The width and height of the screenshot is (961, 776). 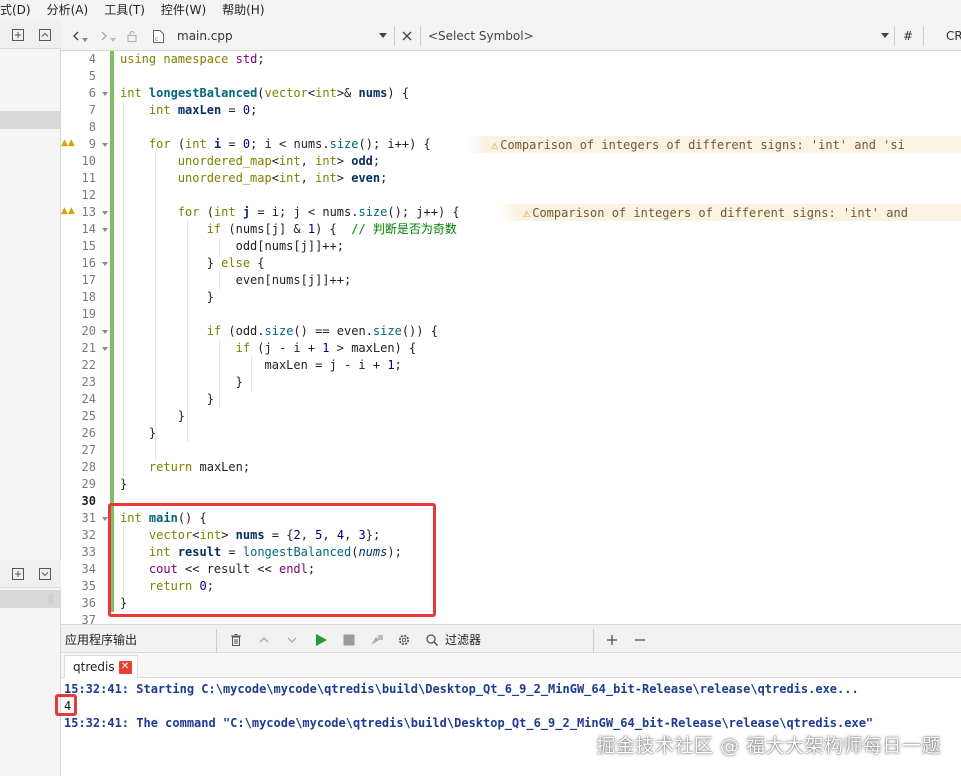 I want to click on code-line: 23 }, so click(x=511, y=382).